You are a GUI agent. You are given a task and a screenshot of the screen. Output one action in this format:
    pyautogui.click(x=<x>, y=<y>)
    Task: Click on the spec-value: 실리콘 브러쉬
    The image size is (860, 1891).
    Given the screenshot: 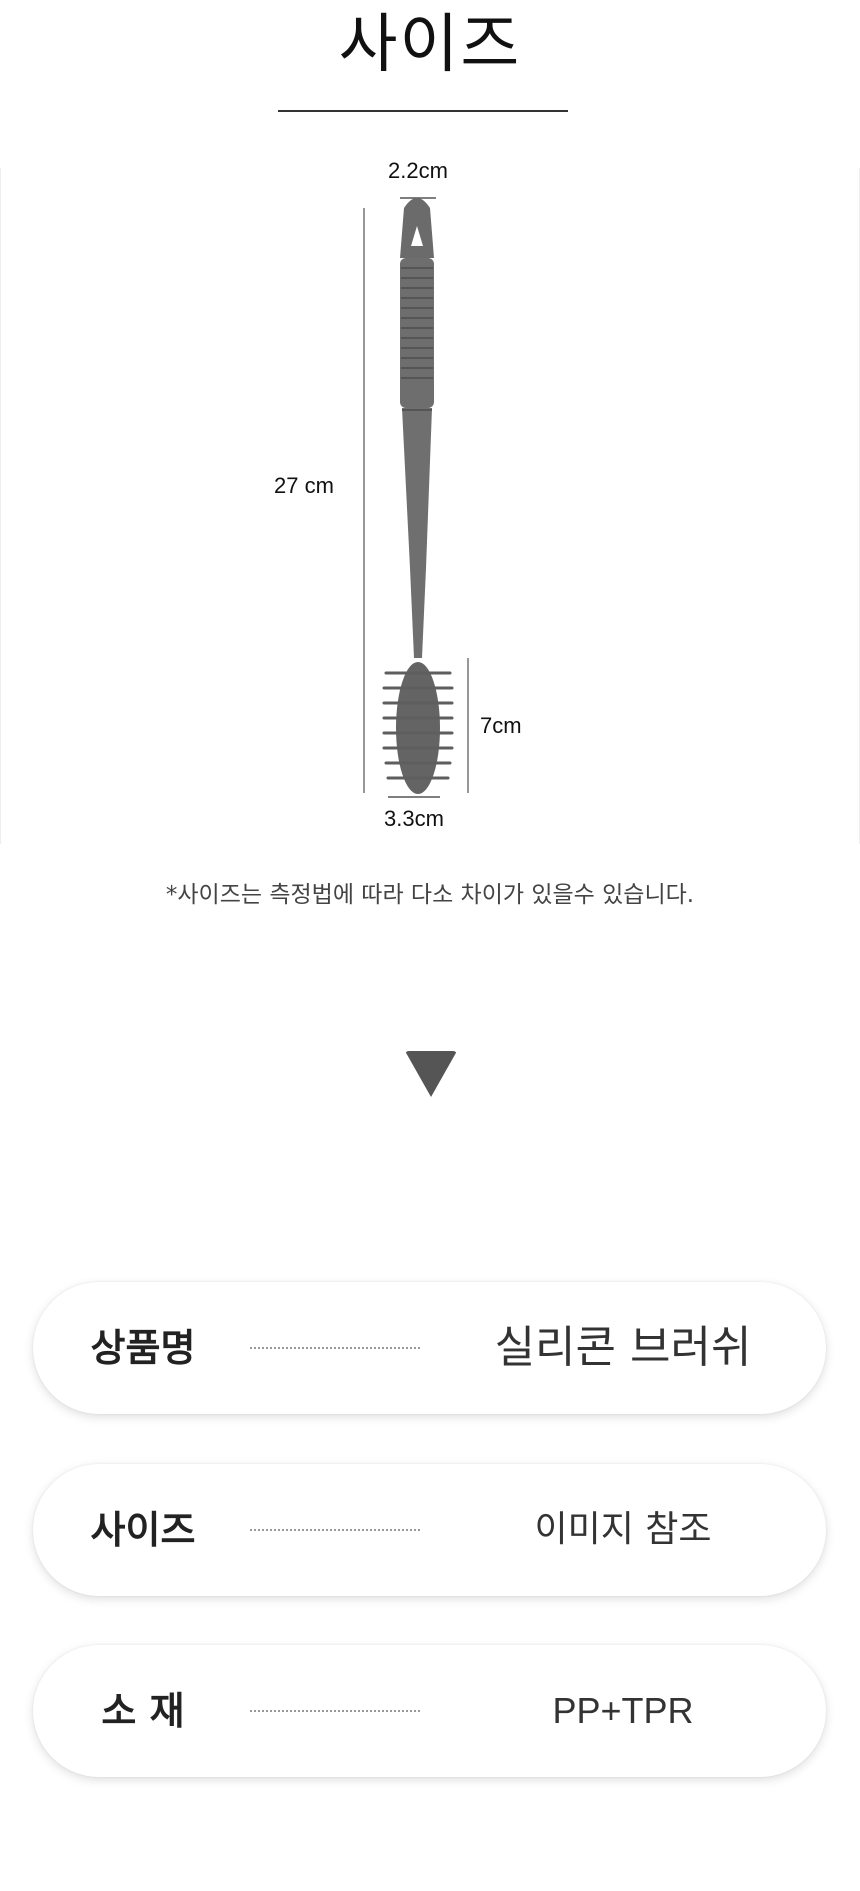 What is the action you would take?
    pyautogui.click(x=623, y=1347)
    